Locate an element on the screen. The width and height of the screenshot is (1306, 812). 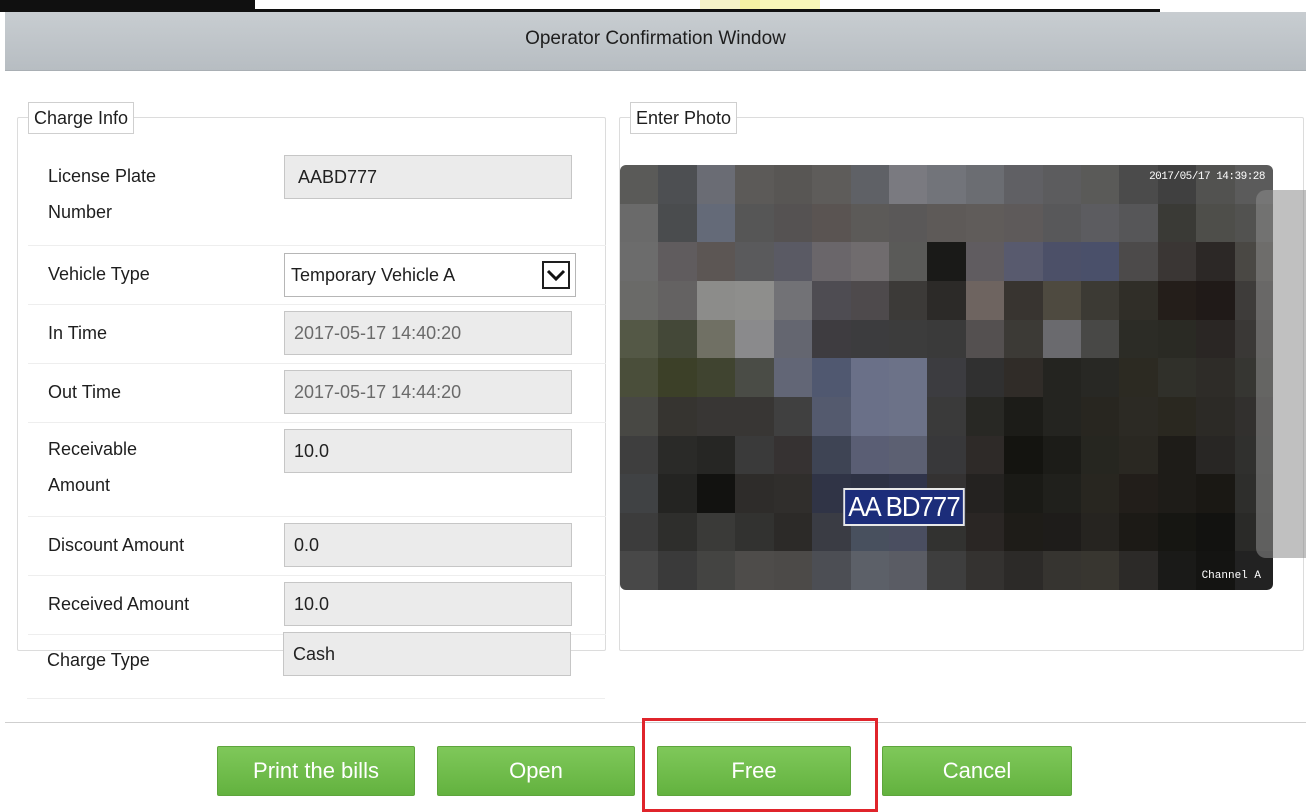
vehicle-type-label: Vehicle Type is located at coordinates (99, 274).